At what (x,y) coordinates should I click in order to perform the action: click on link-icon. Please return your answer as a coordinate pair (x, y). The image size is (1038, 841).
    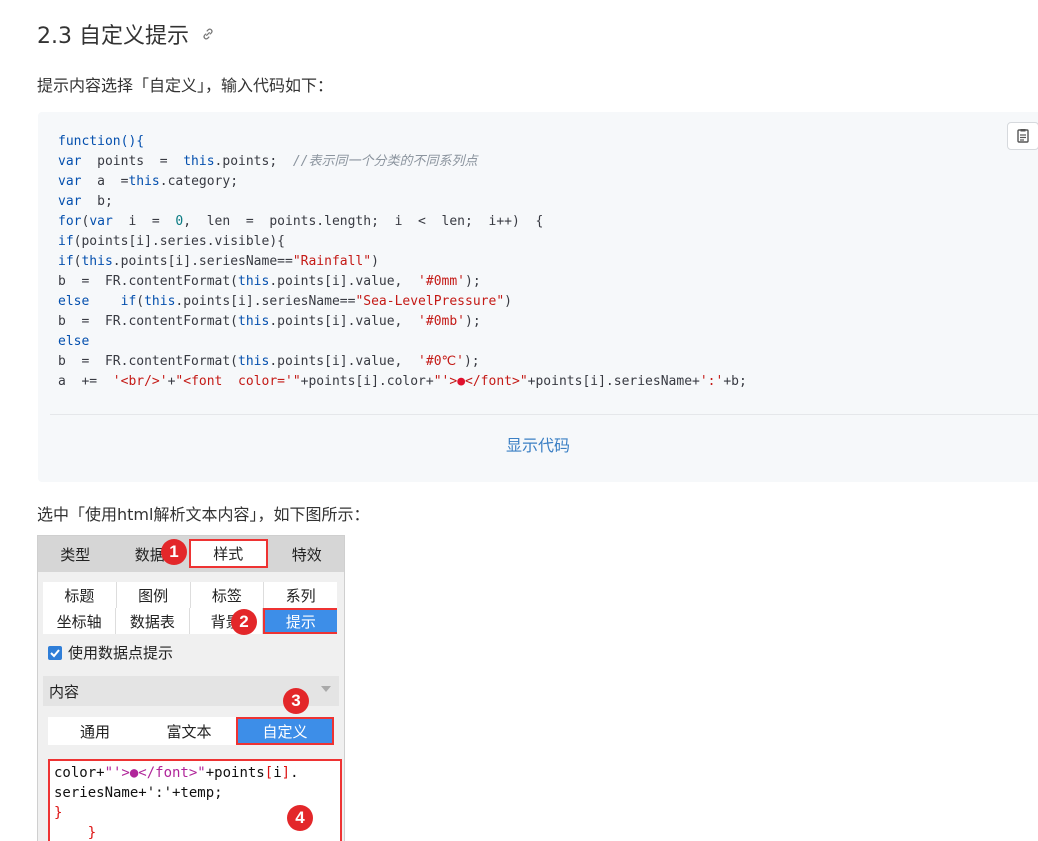
    Looking at the image, I should click on (208, 34).